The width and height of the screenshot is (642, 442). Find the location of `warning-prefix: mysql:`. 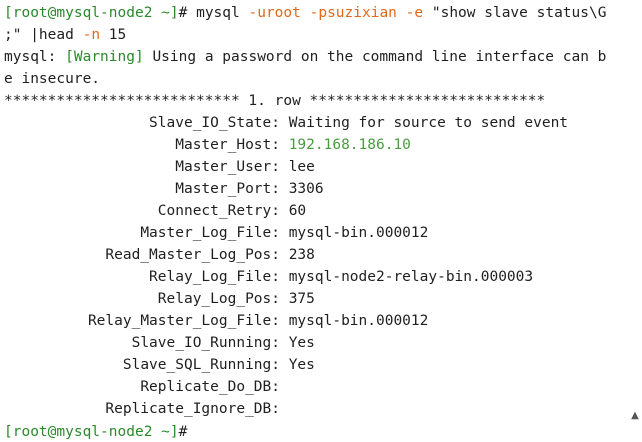

warning-prefix: mysql: is located at coordinates (30, 57).